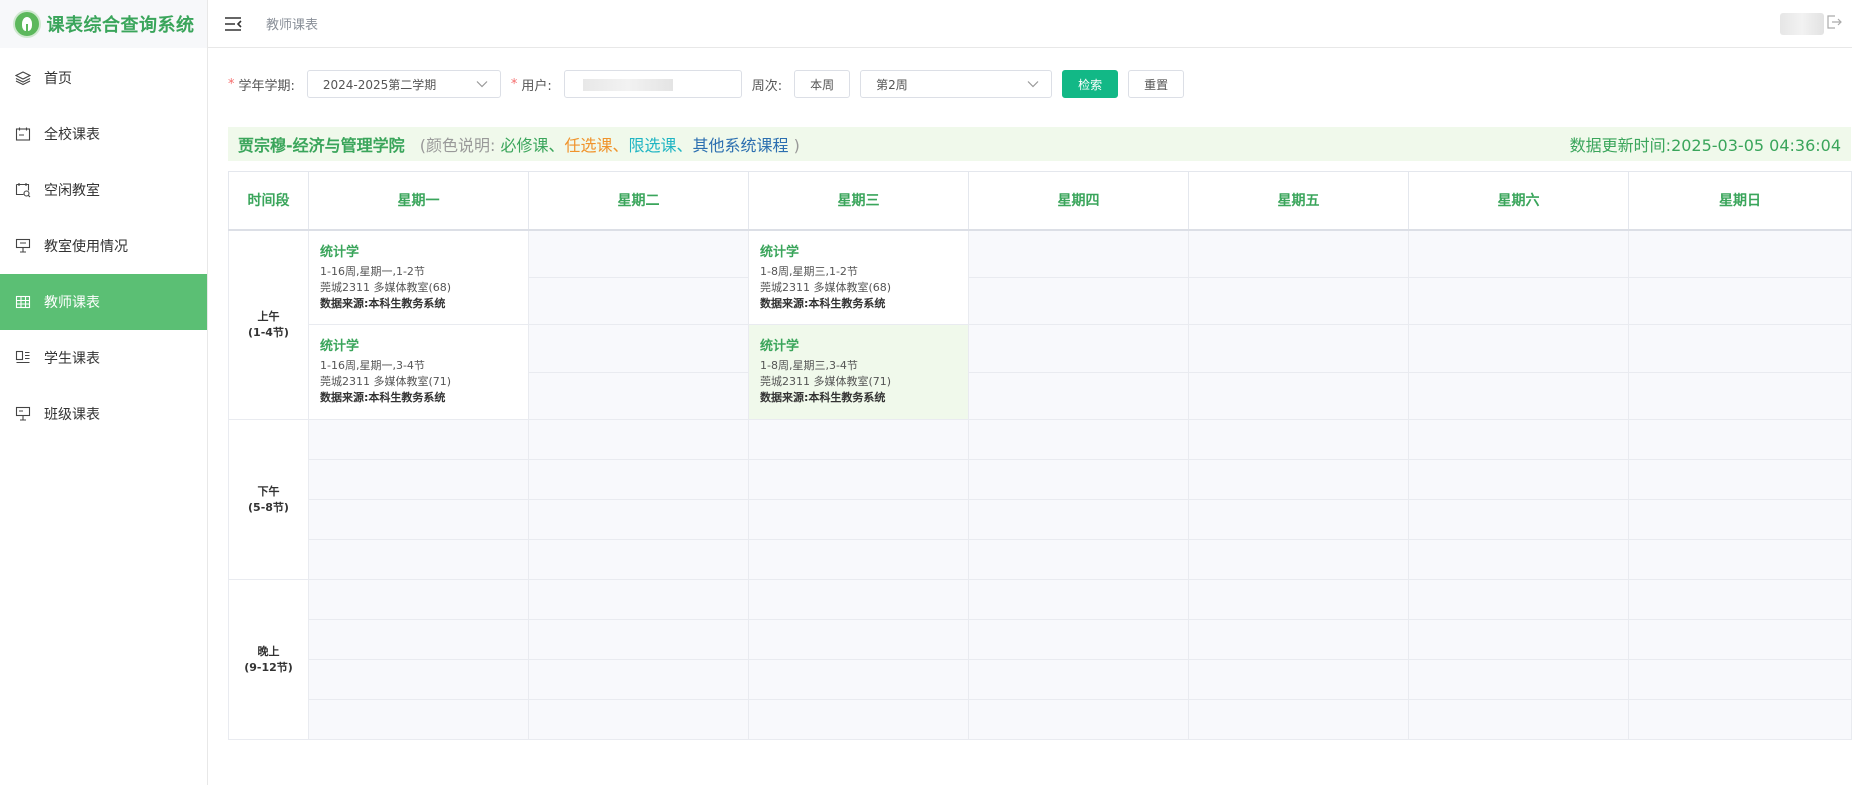 Image resolution: width=1852 pixels, height=785 pixels. What do you see at coordinates (86, 247) in the screenshot?
I see `sidebar-item-label: 教室使用情况` at bounding box center [86, 247].